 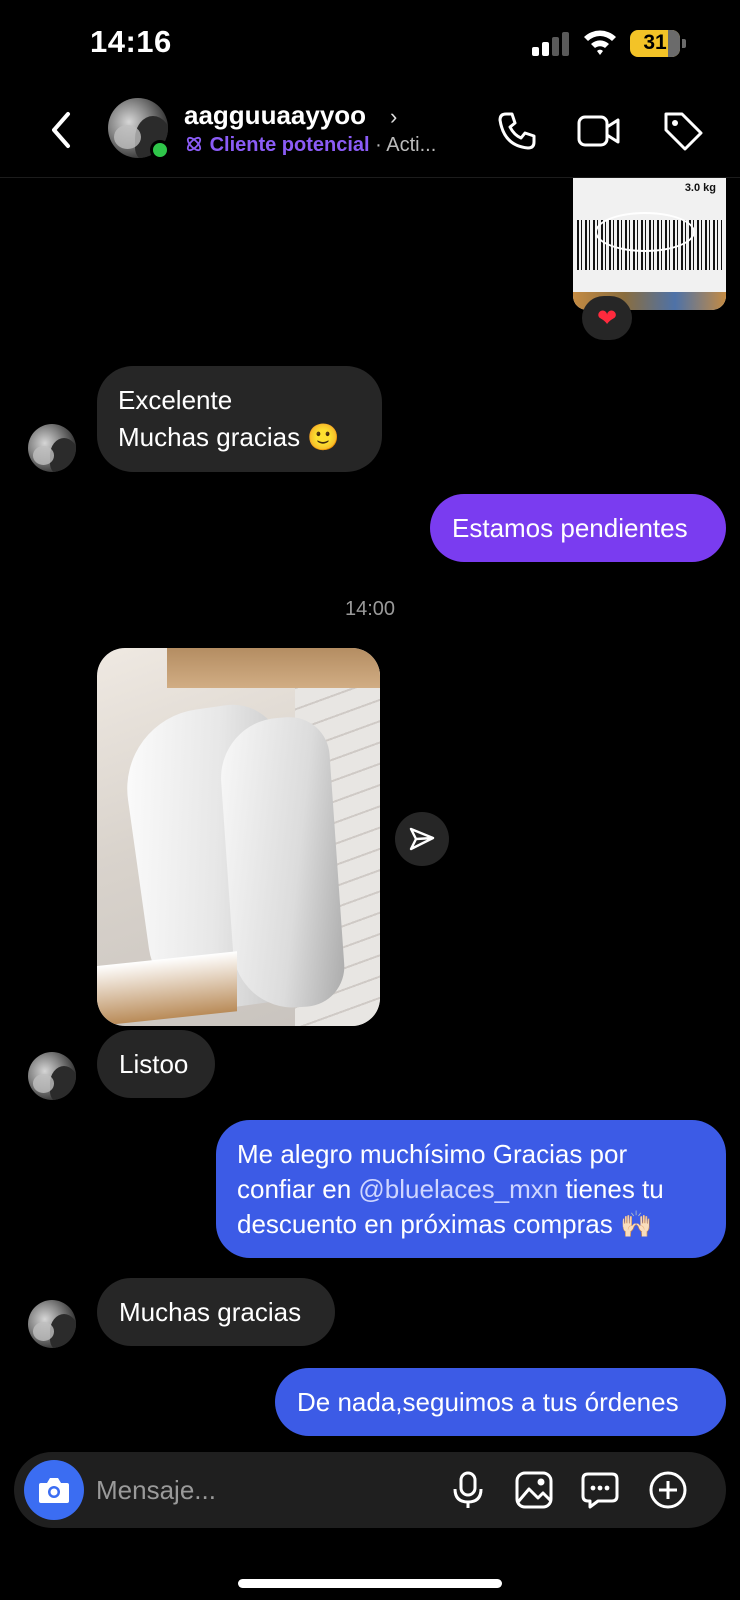 What do you see at coordinates (683, 131) in the screenshot?
I see `tag-icon` at bounding box center [683, 131].